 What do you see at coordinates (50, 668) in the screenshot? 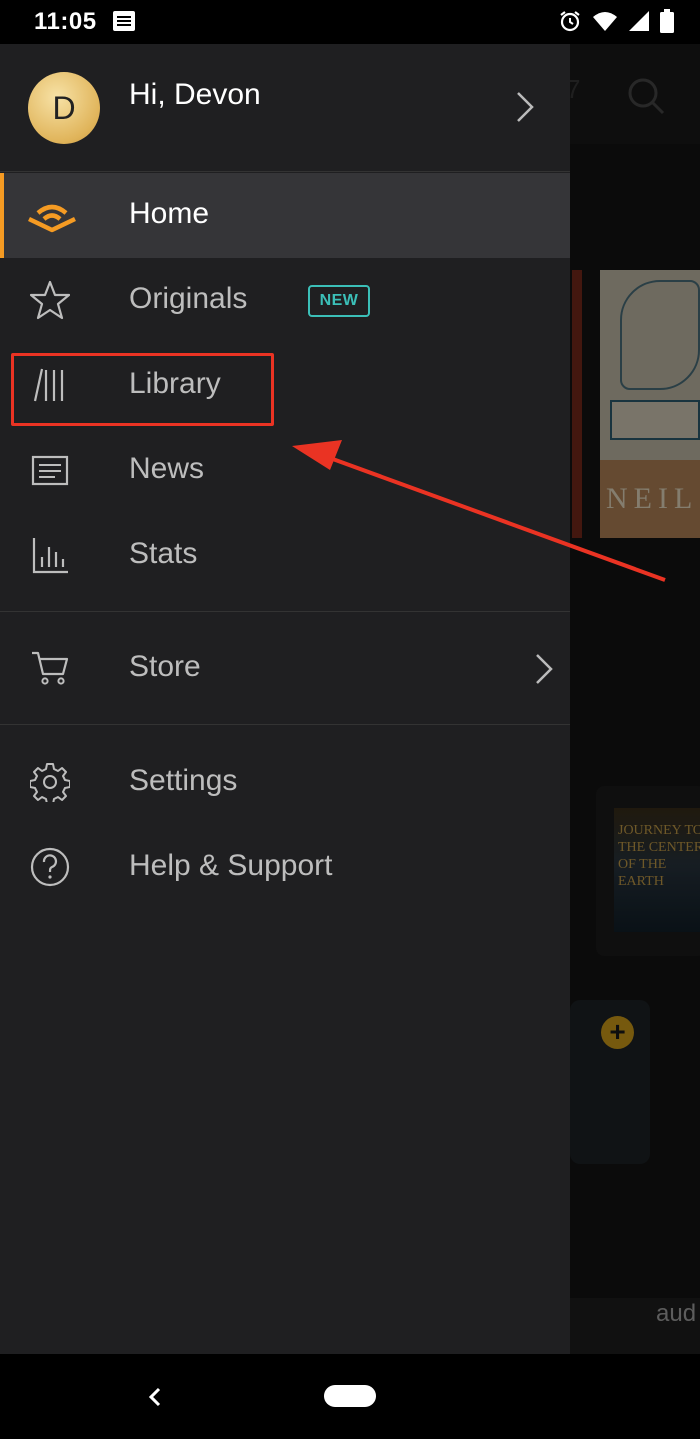
I see `cart-icon` at bounding box center [50, 668].